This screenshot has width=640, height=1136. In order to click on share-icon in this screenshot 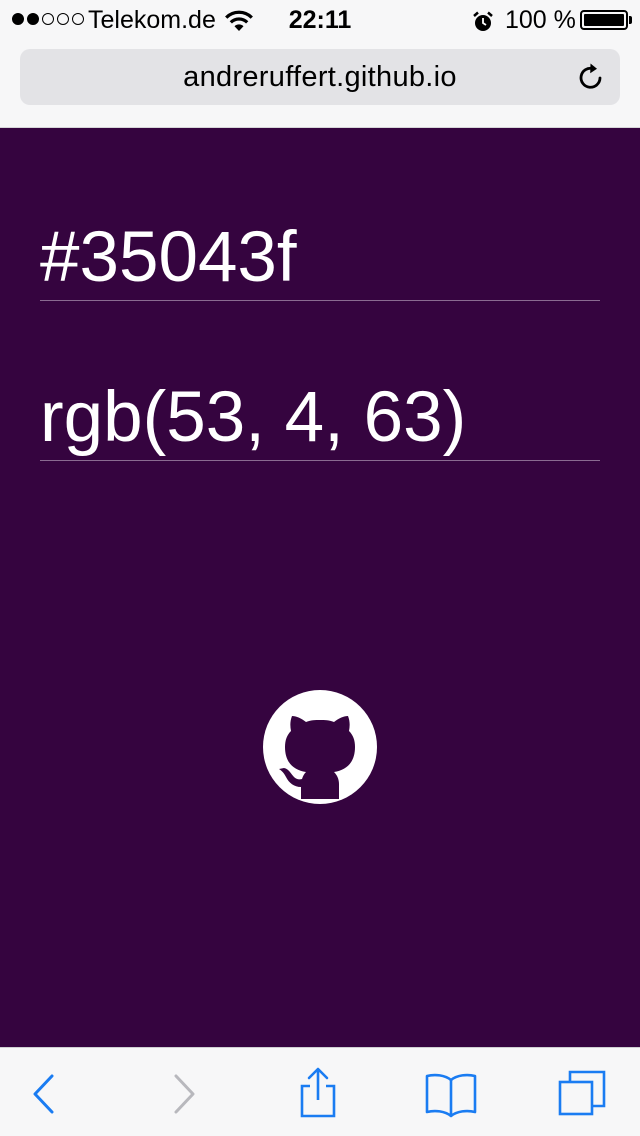, I will do `click(318, 1094)`.